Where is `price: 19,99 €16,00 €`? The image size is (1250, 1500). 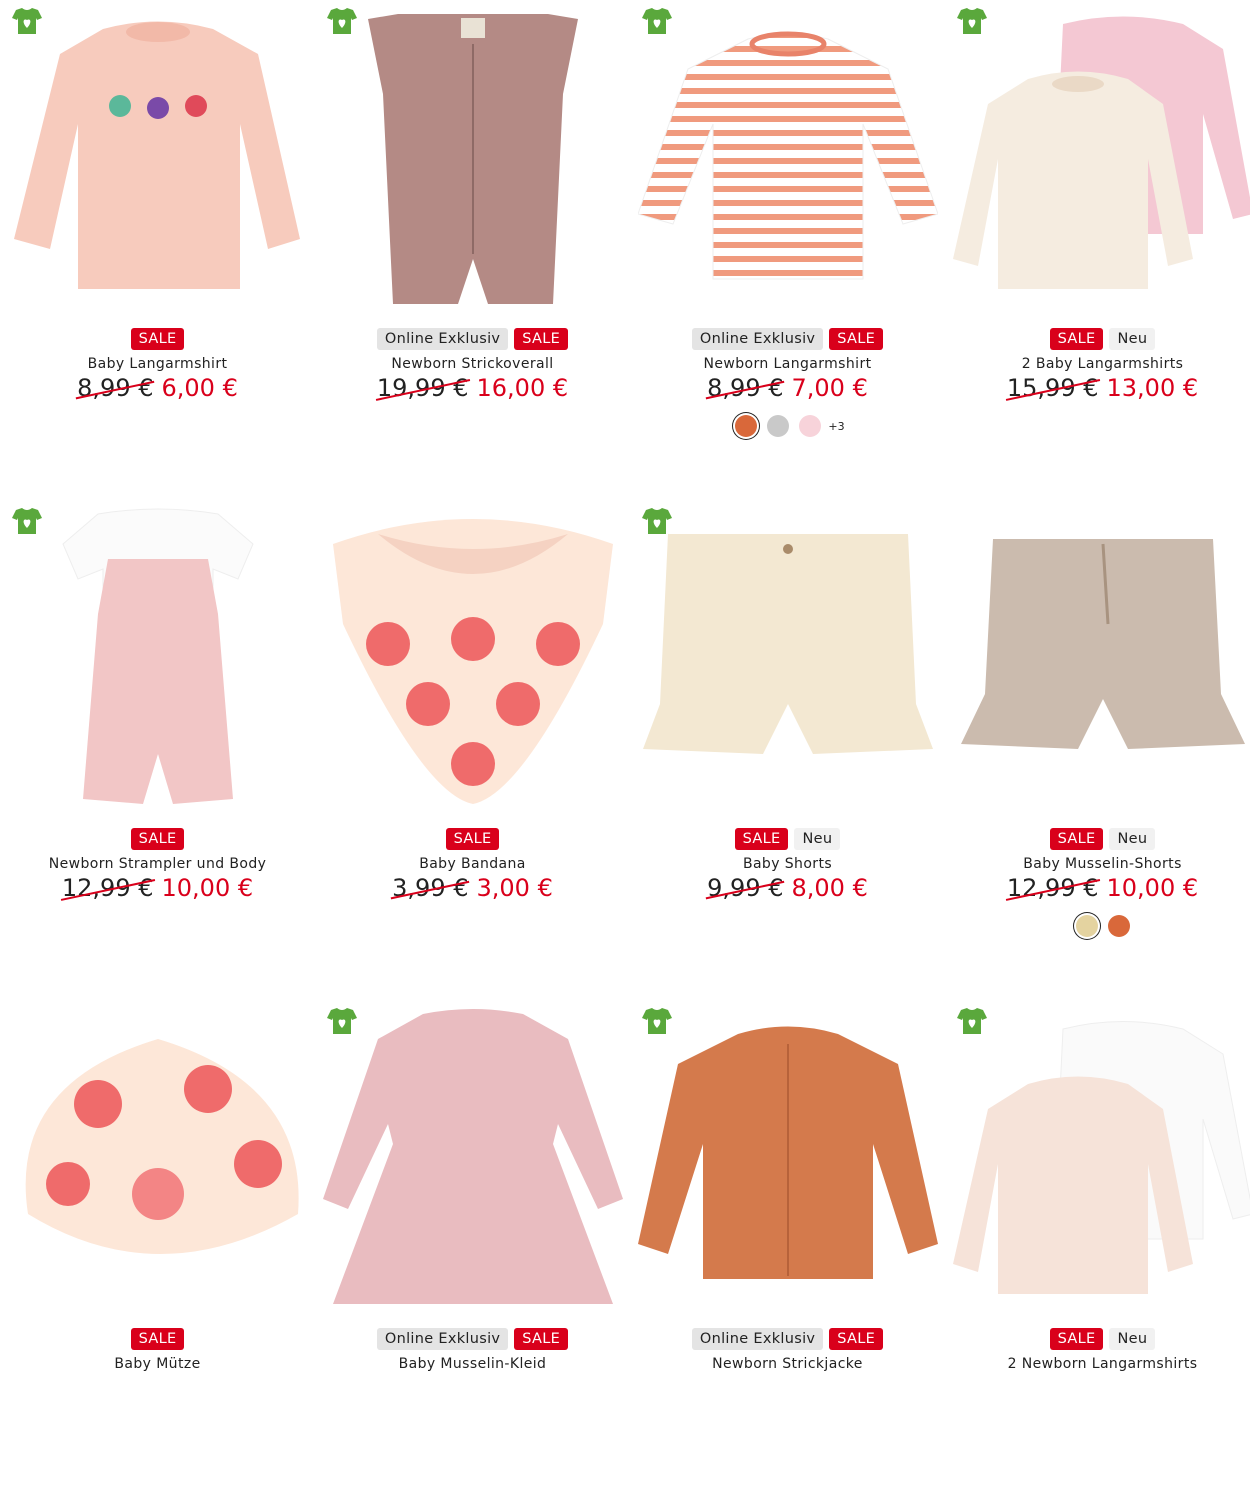
price: 19,99 €16,00 € is located at coordinates (472, 388).